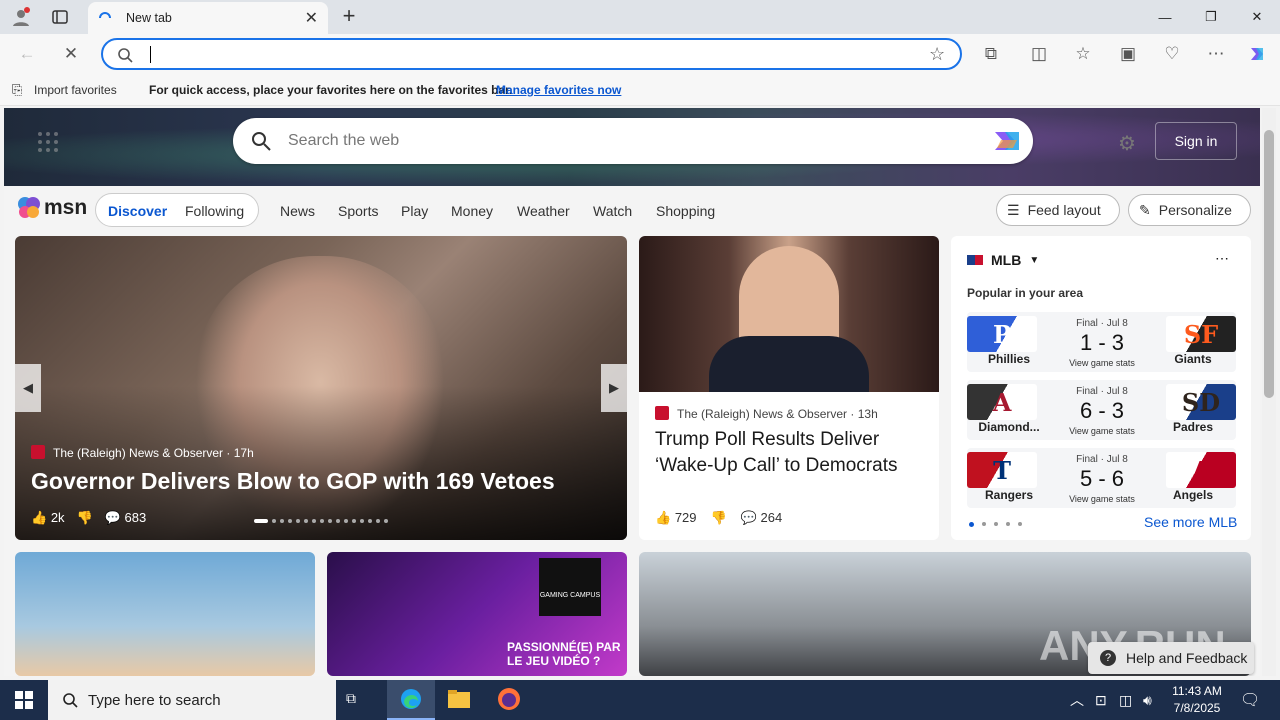 The width and height of the screenshot is (1280, 720). I want to click on carousel-prev-button: ◀, so click(28, 388).